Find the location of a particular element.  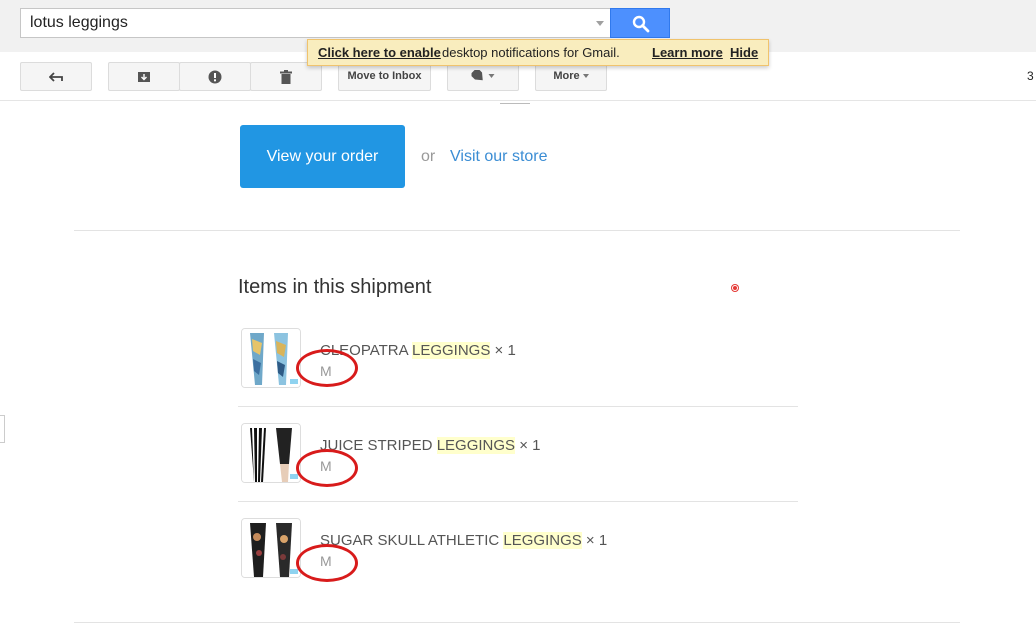

red-marker-dot is located at coordinates (735, 288).